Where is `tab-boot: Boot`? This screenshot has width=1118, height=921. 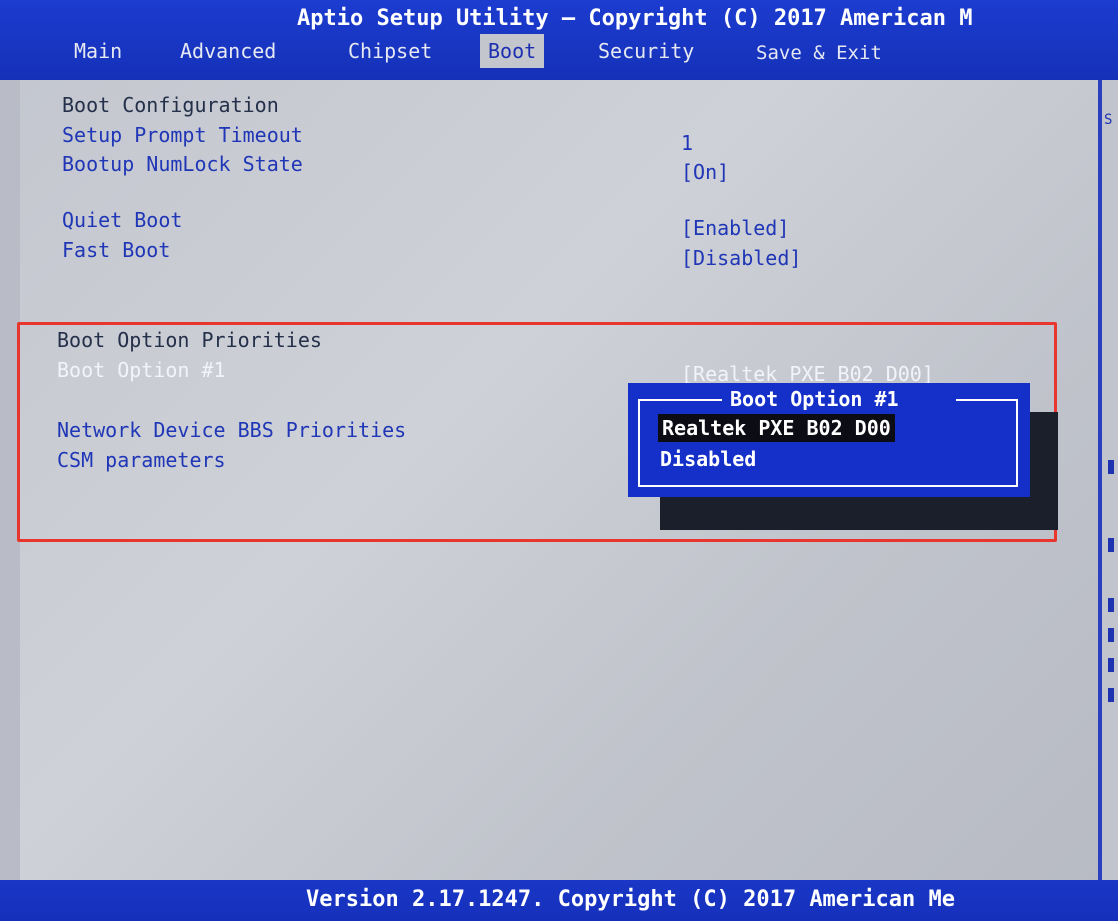
tab-boot: Boot is located at coordinates (512, 51).